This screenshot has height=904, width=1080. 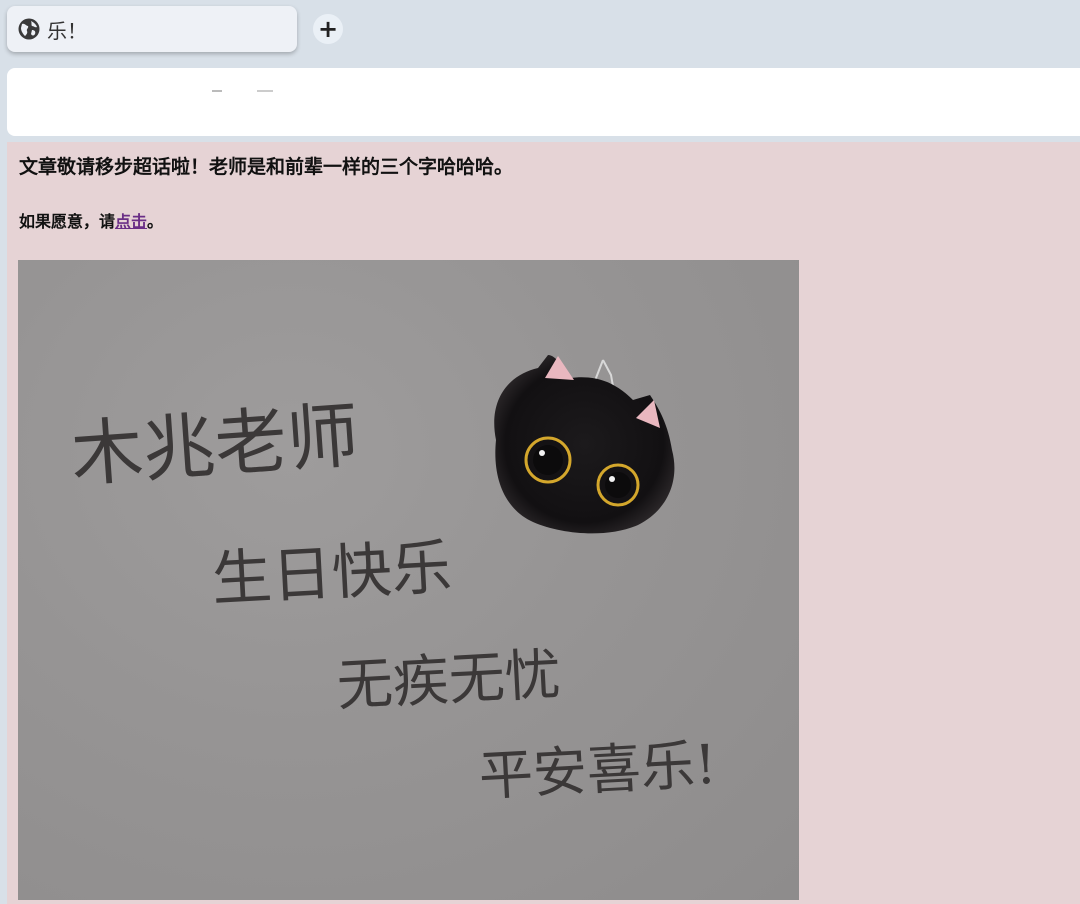 I want to click on address-bar-area, so click(x=543, y=102).